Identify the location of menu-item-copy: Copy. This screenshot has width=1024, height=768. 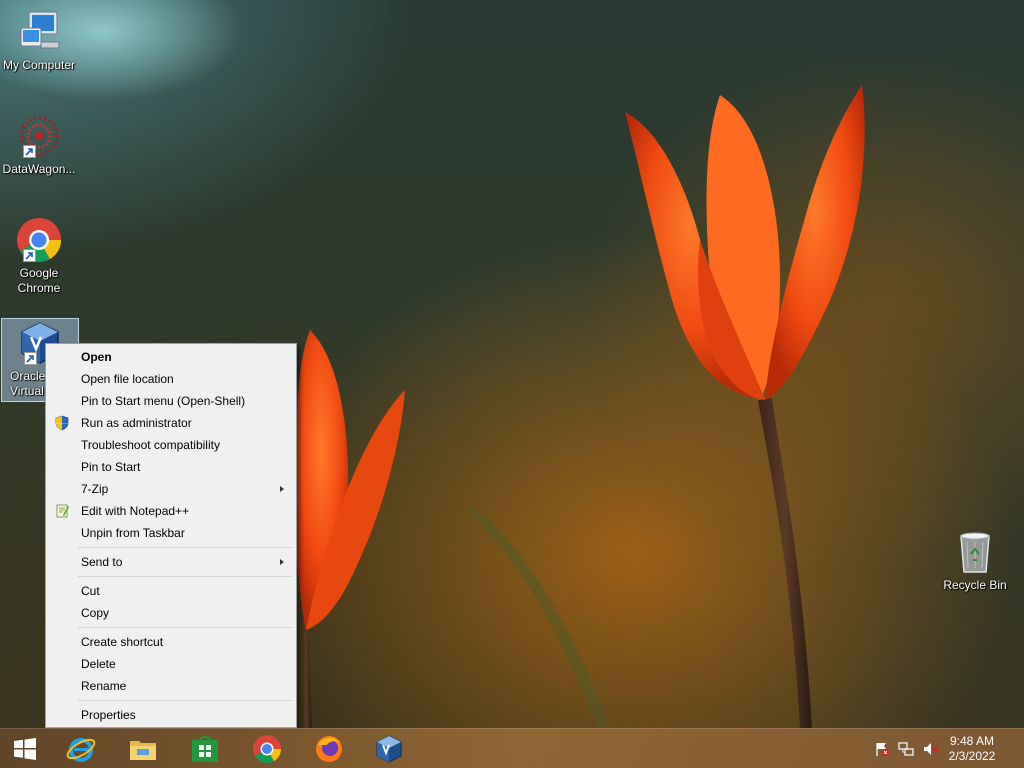
(171, 613).